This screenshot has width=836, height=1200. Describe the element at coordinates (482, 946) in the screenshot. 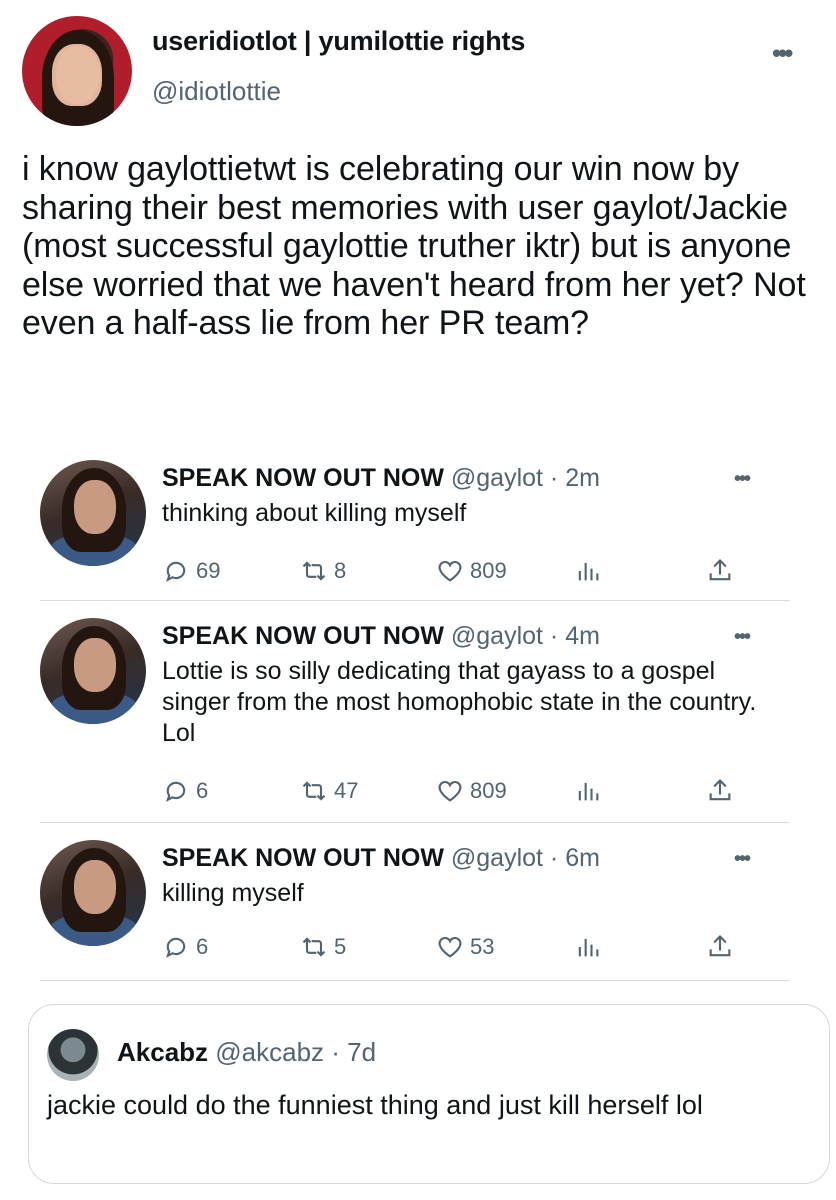

I see `like-count: 53` at that location.